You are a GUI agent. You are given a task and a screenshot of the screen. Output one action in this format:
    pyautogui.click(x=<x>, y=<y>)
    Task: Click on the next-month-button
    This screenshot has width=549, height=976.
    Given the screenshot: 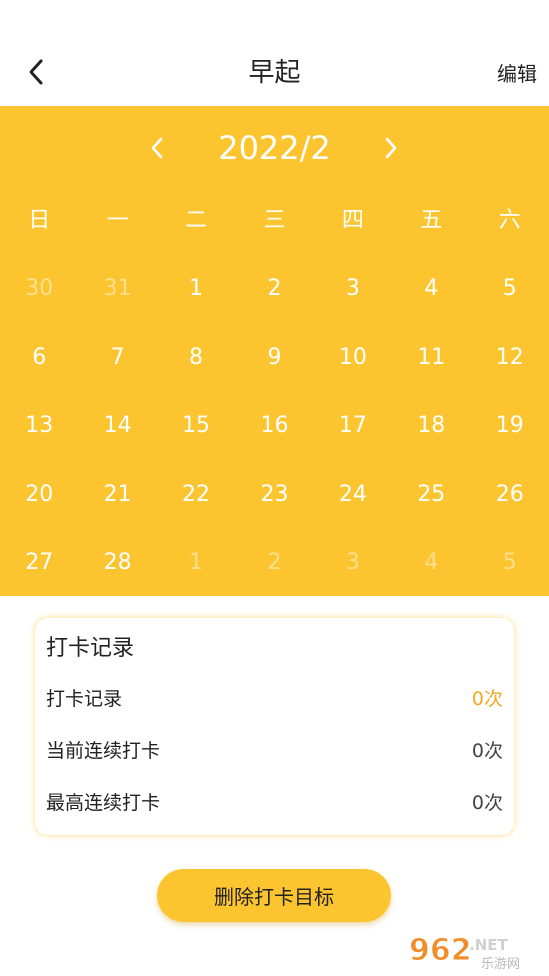 What is the action you would take?
    pyautogui.click(x=391, y=148)
    